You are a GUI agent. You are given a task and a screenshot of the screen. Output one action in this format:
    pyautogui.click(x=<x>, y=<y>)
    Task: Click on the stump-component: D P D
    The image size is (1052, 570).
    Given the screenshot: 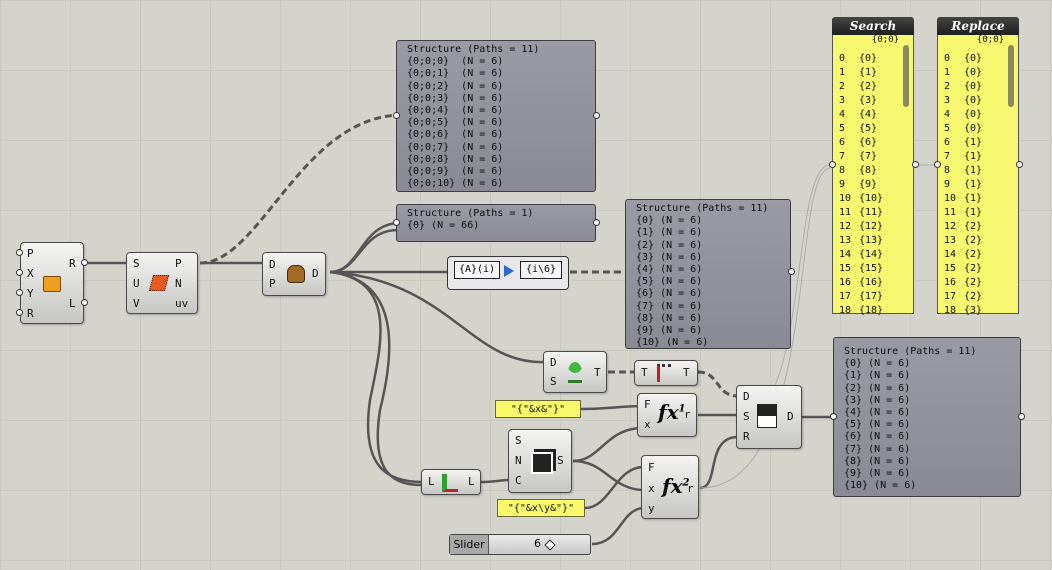 What is the action you would take?
    pyautogui.click(x=294, y=274)
    